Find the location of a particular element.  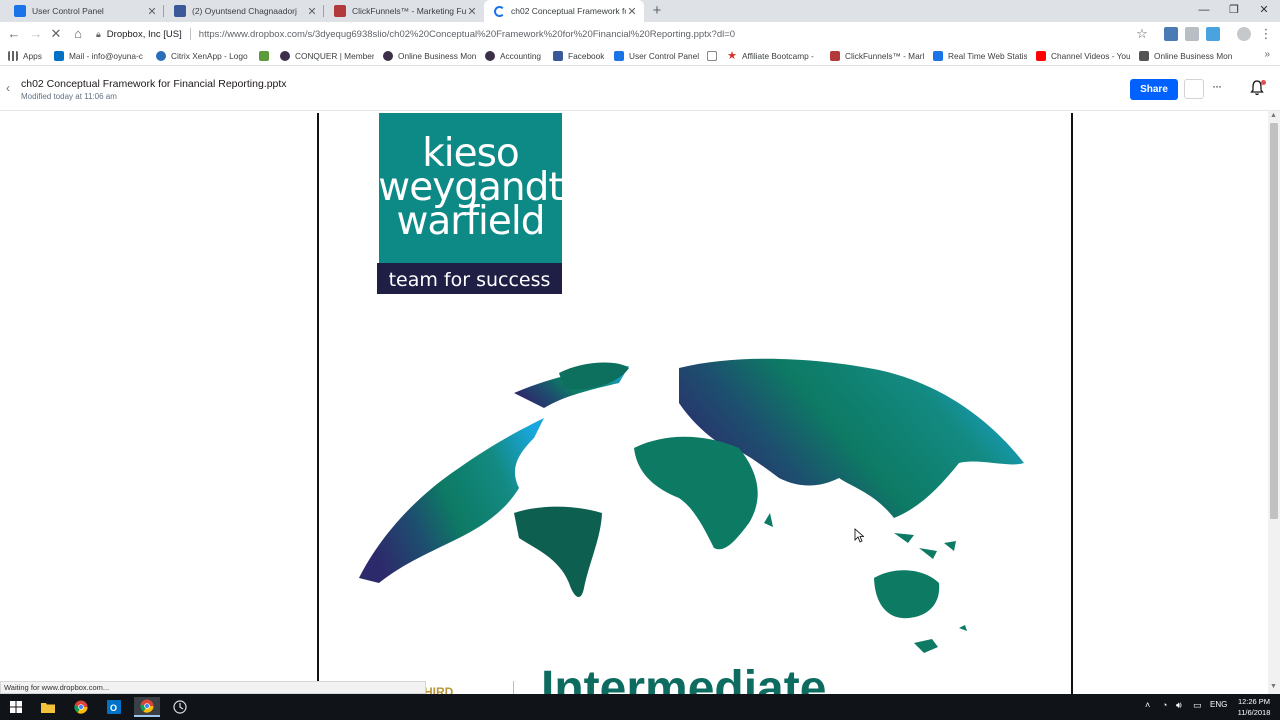

bookmark-user-control-panel: User Control Panel is located at coordinates (656, 56).